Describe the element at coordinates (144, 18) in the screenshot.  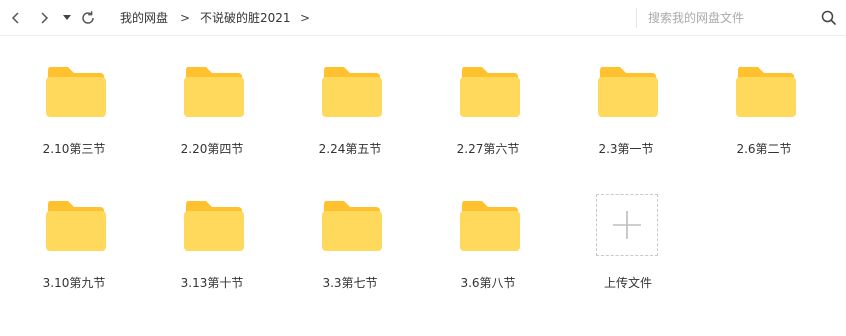
I see `breadcrumb-item-root: 我的网盘` at that location.